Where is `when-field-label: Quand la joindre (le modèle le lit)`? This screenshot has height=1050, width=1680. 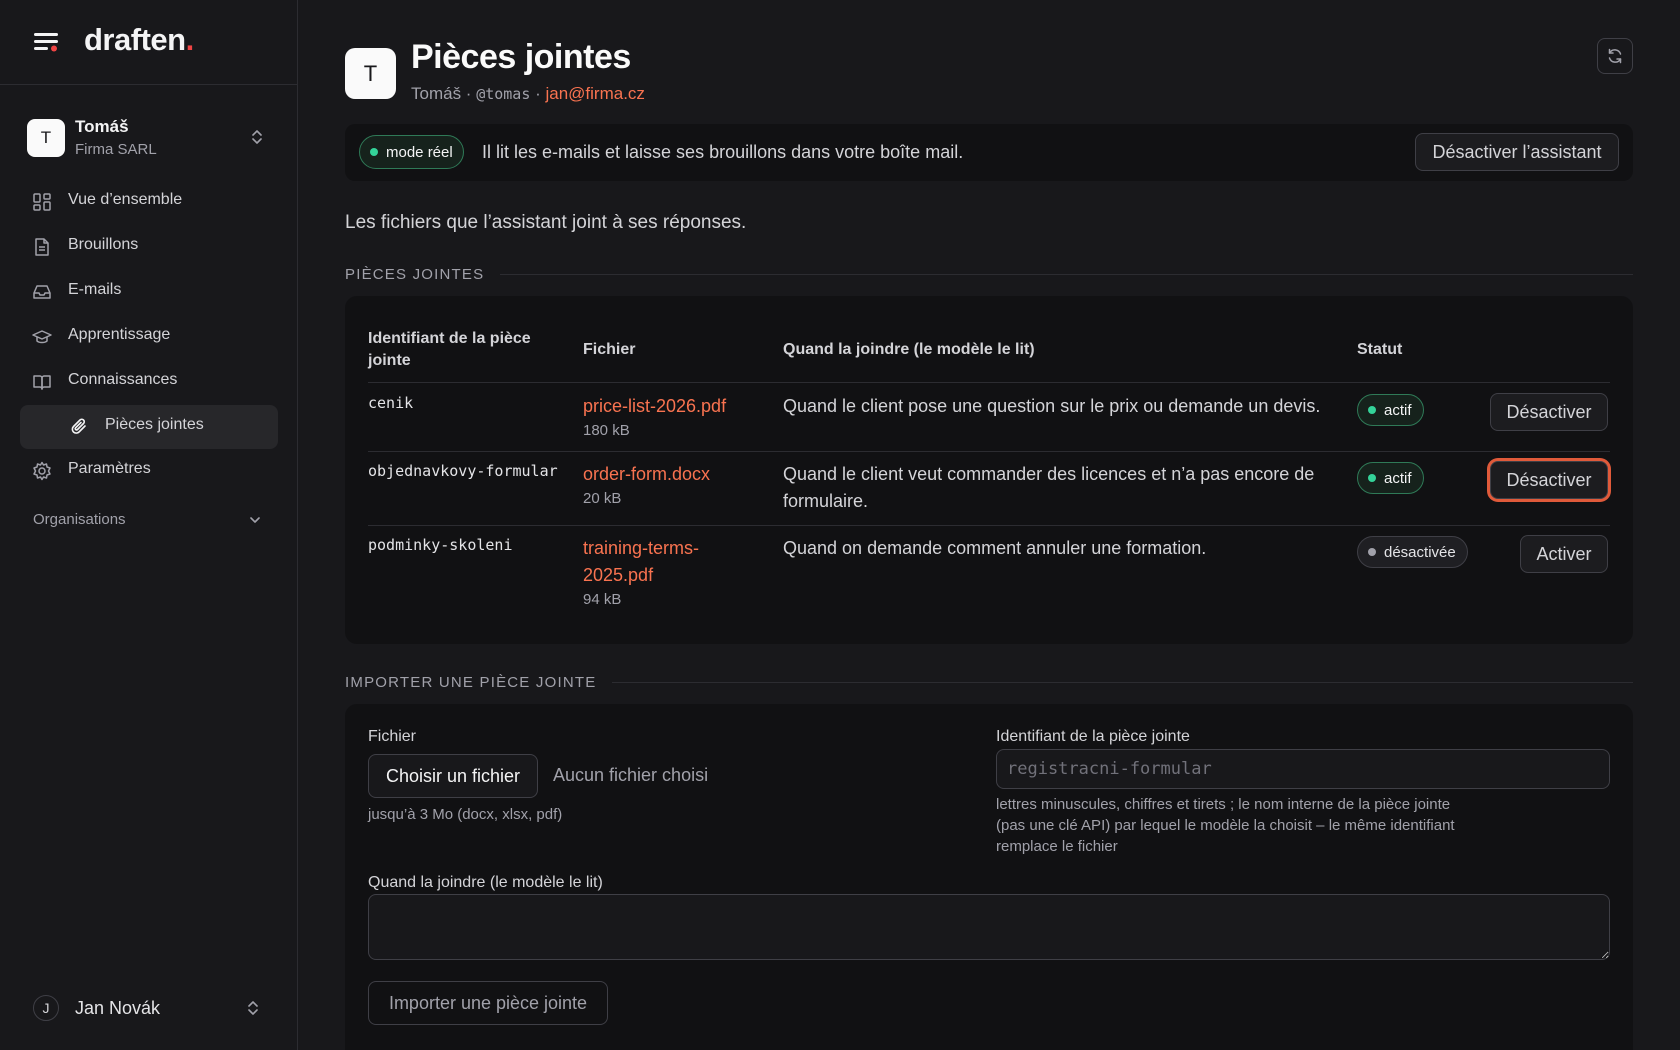 when-field-label: Quand la joindre (le modèle le lit) is located at coordinates (485, 882).